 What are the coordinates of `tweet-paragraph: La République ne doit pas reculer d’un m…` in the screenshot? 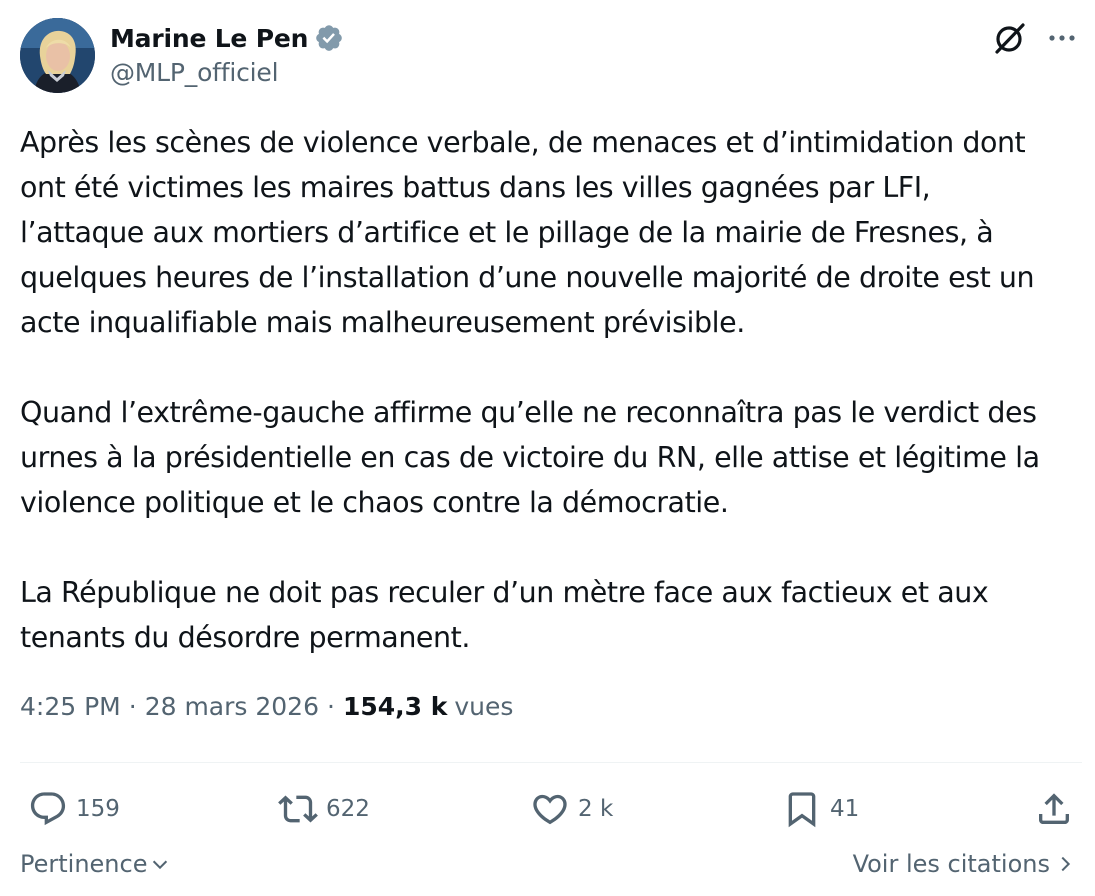 It's located at (504, 615).